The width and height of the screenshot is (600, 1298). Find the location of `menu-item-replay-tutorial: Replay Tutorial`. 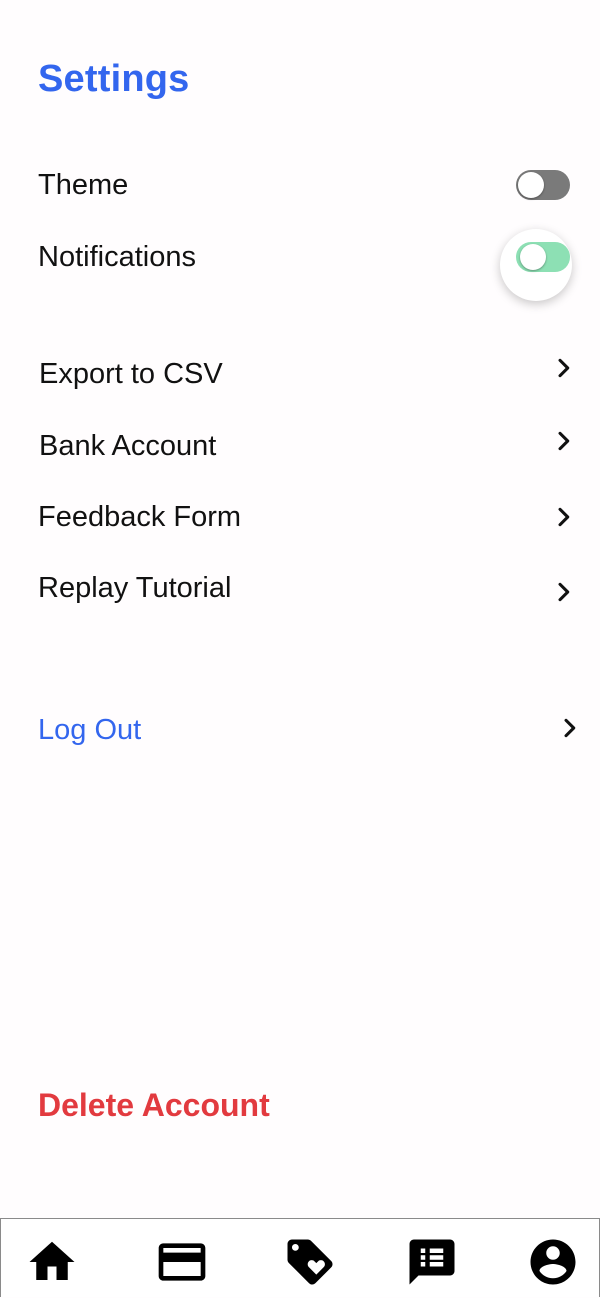

menu-item-replay-tutorial: Replay Tutorial is located at coordinates (300, 588).